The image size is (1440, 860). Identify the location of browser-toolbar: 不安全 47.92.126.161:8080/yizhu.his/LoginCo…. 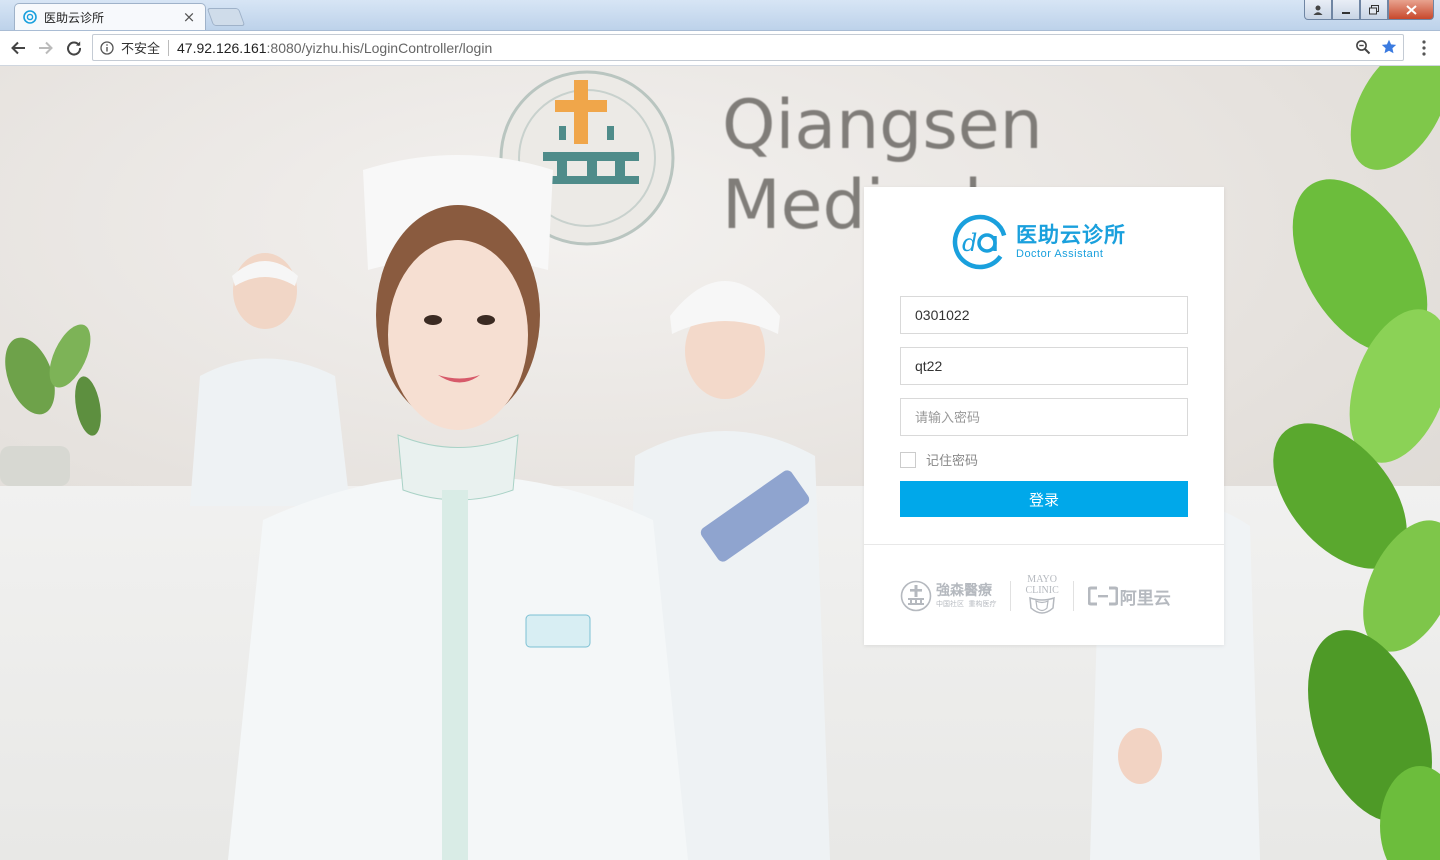
(720, 48).